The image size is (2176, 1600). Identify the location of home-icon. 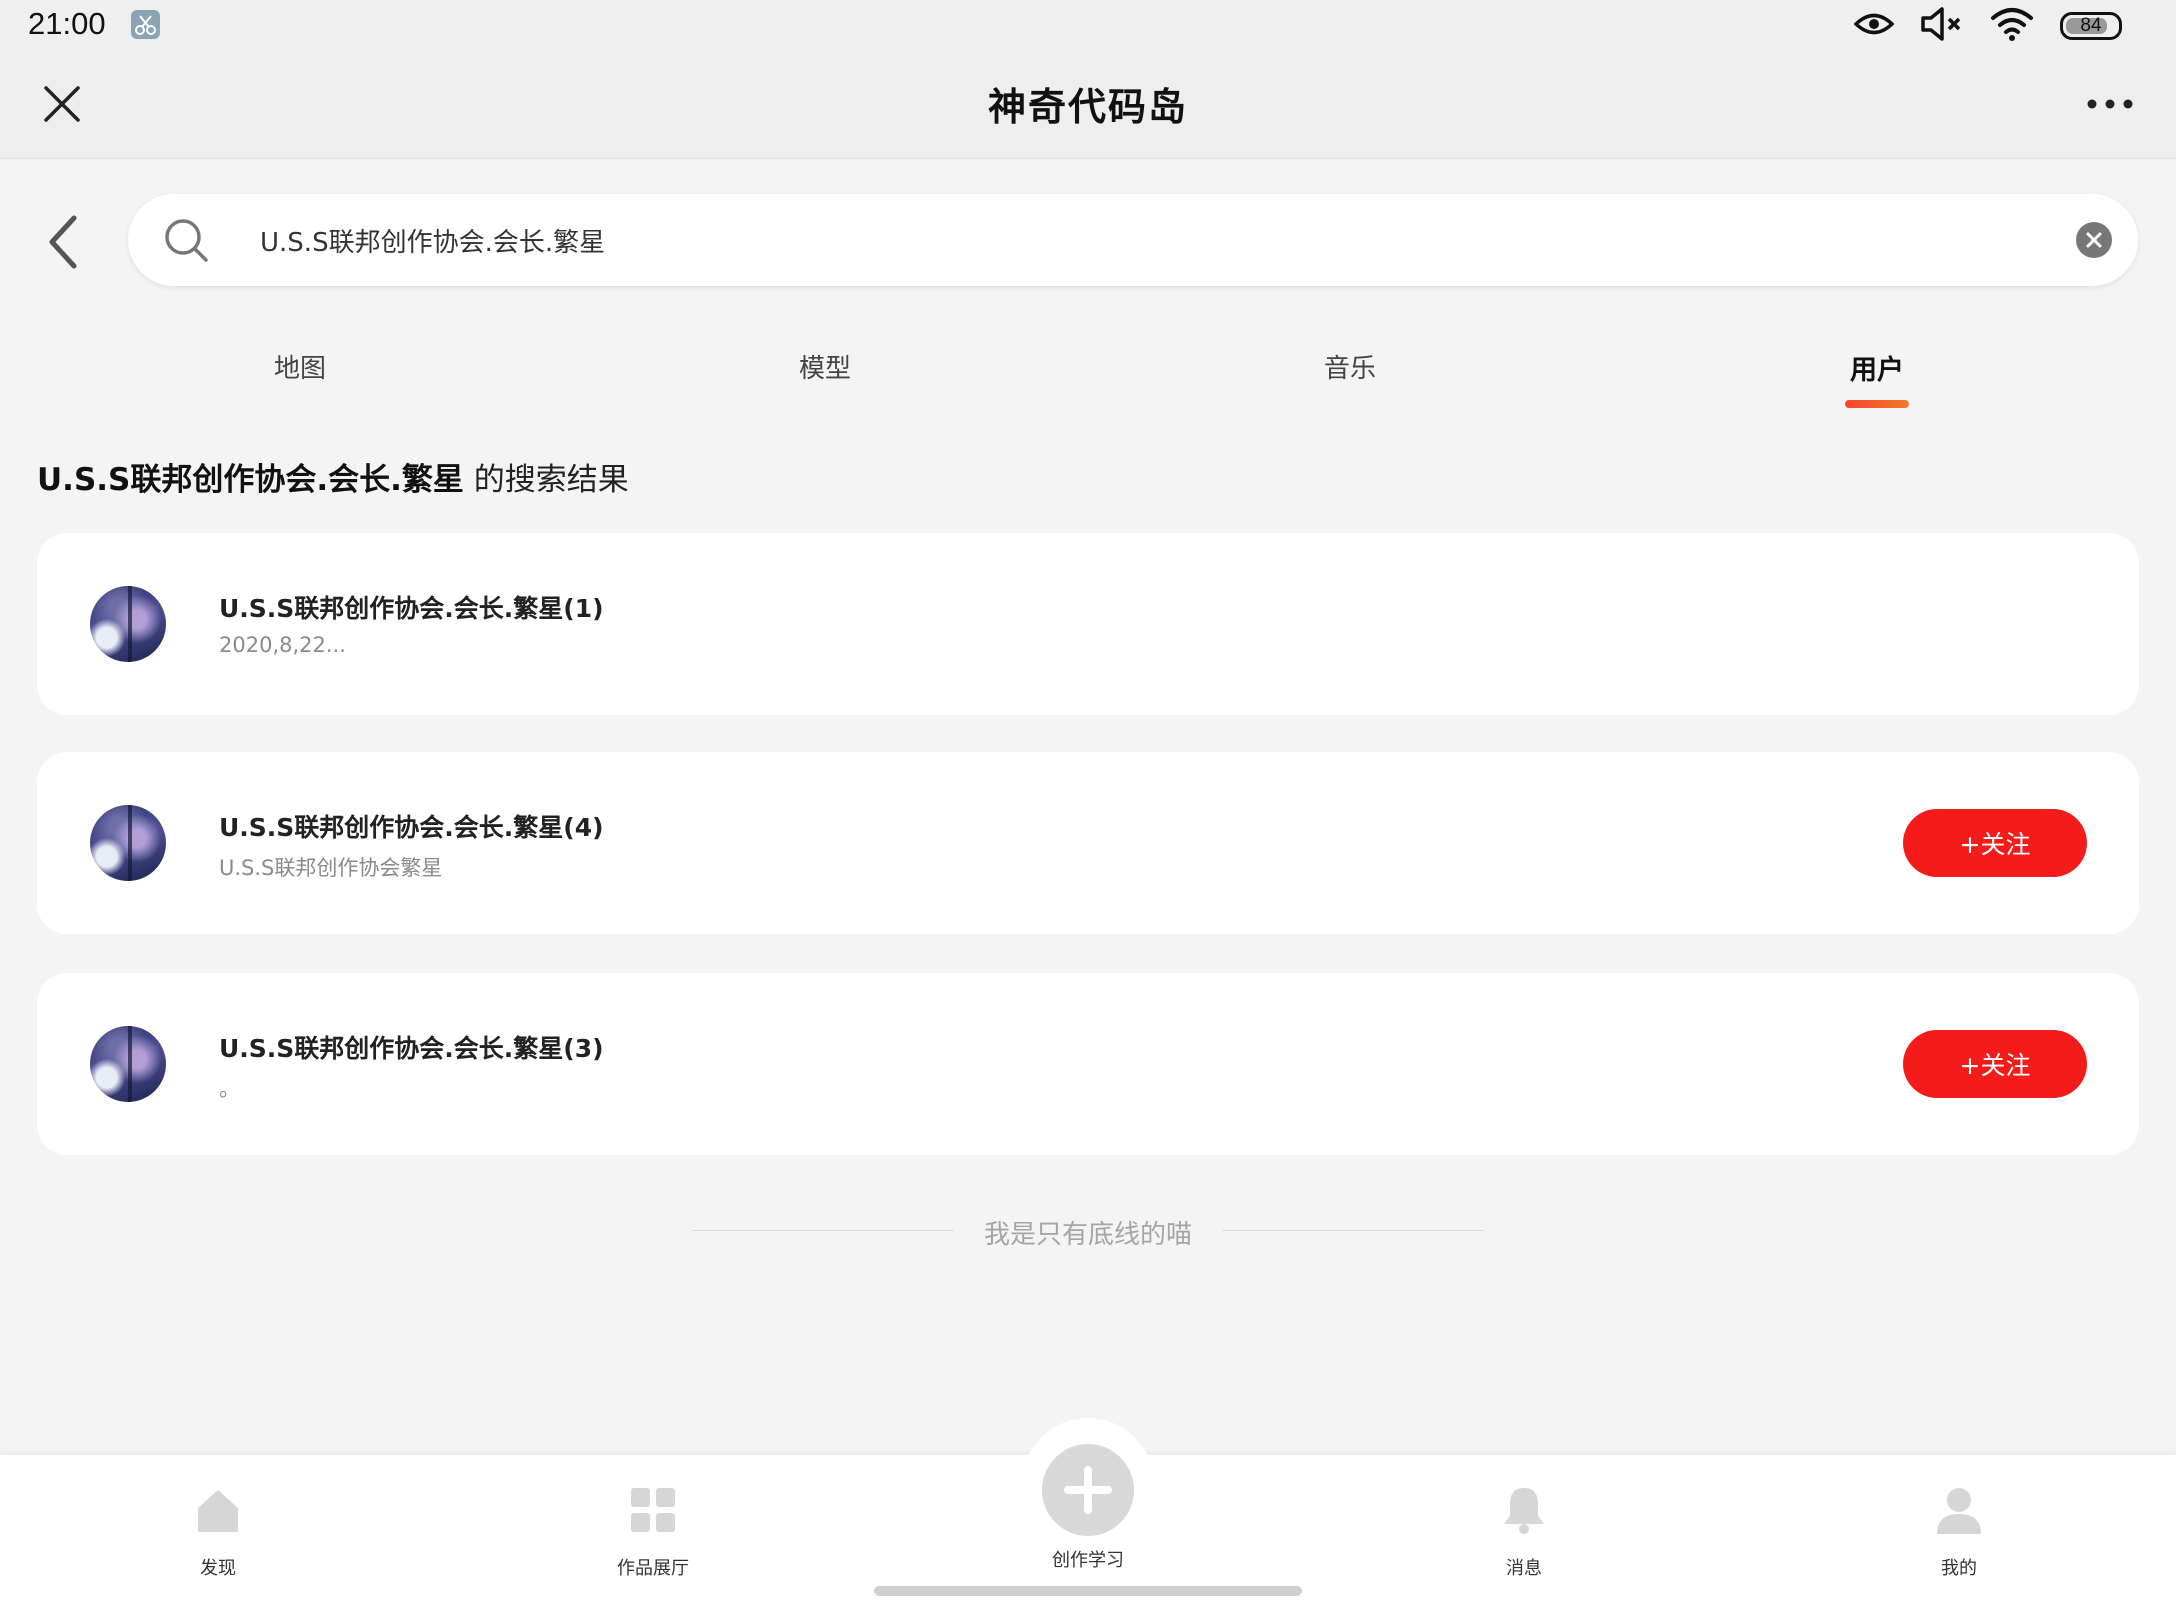
(218, 1511).